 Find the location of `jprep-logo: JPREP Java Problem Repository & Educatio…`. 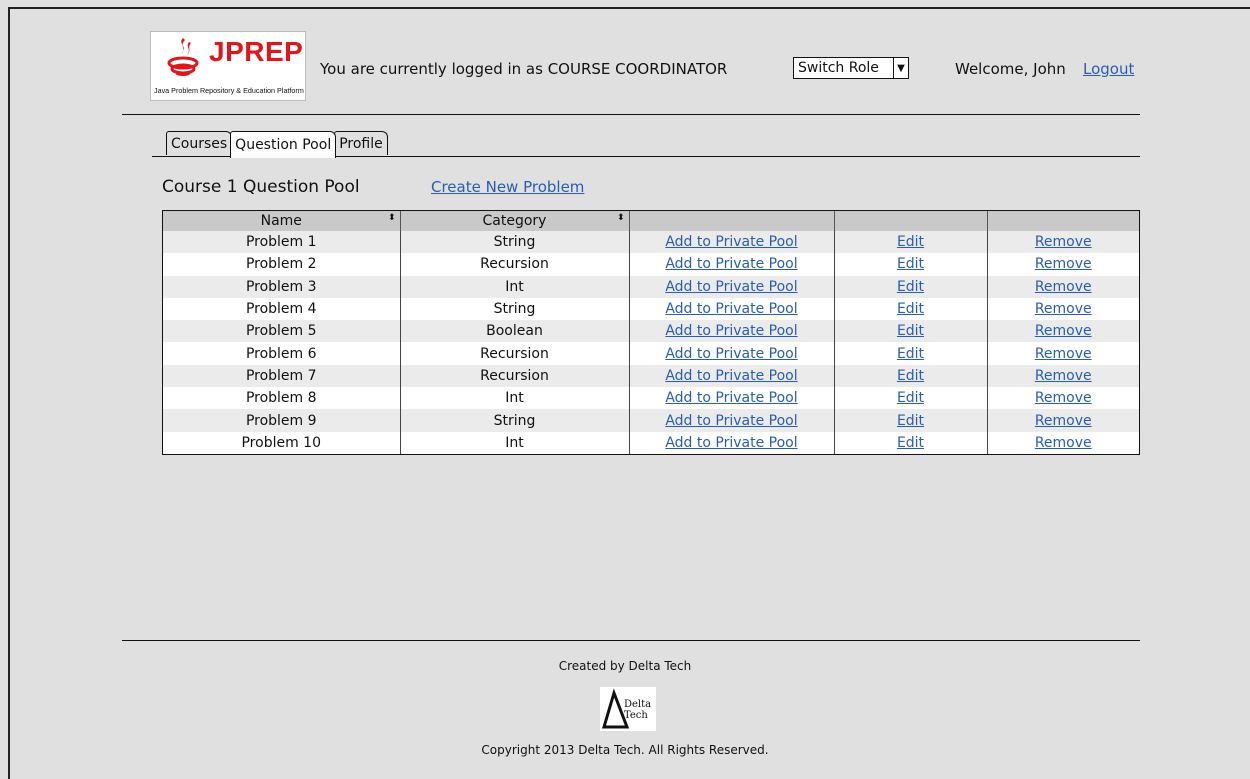

jprep-logo: JPREP Java Problem Repository & Educatio… is located at coordinates (228, 66).